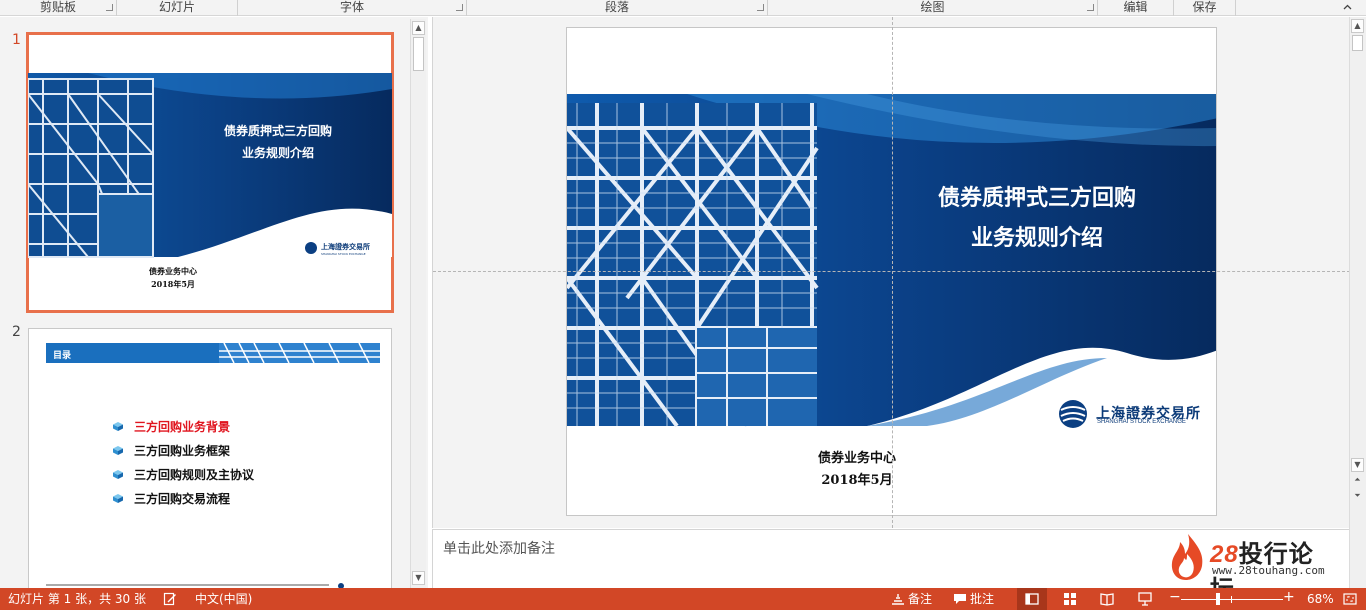 The height and width of the screenshot is (610, 1366). I want to click on ribbon-group-label: 幻灯片, so click(176, 7).